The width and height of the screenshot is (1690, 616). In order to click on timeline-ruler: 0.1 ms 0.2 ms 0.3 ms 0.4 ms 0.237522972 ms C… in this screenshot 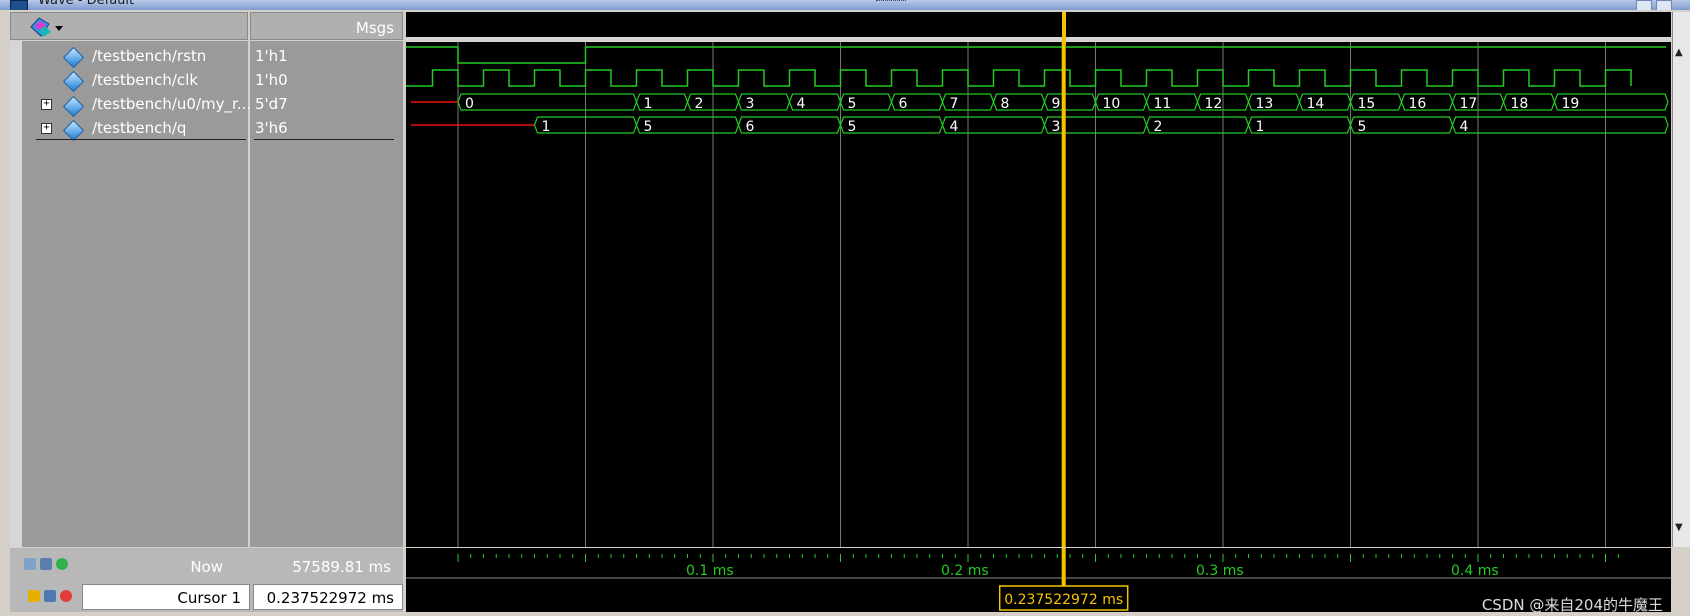, I will do `click(1038, 581)`.